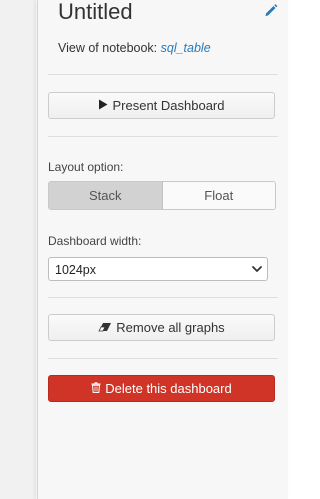 The image size is (320, 499). I want to click on present-dashboard-label: Present Dashboard, so click(168, 105).